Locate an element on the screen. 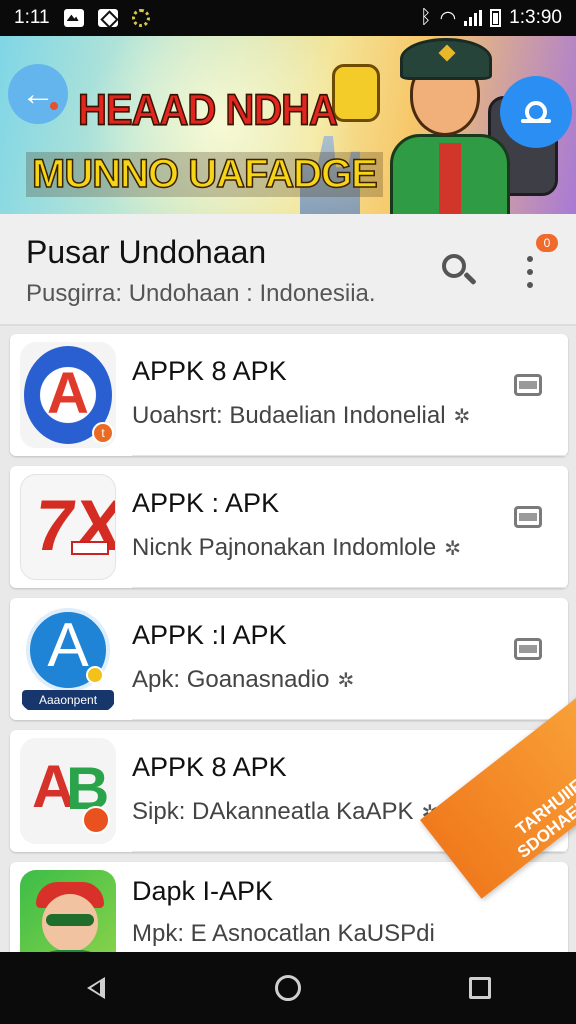 The image size is (576, 1024). banner-subheadline: MUNNO UAFADGE is located at coordinates (204, 174).